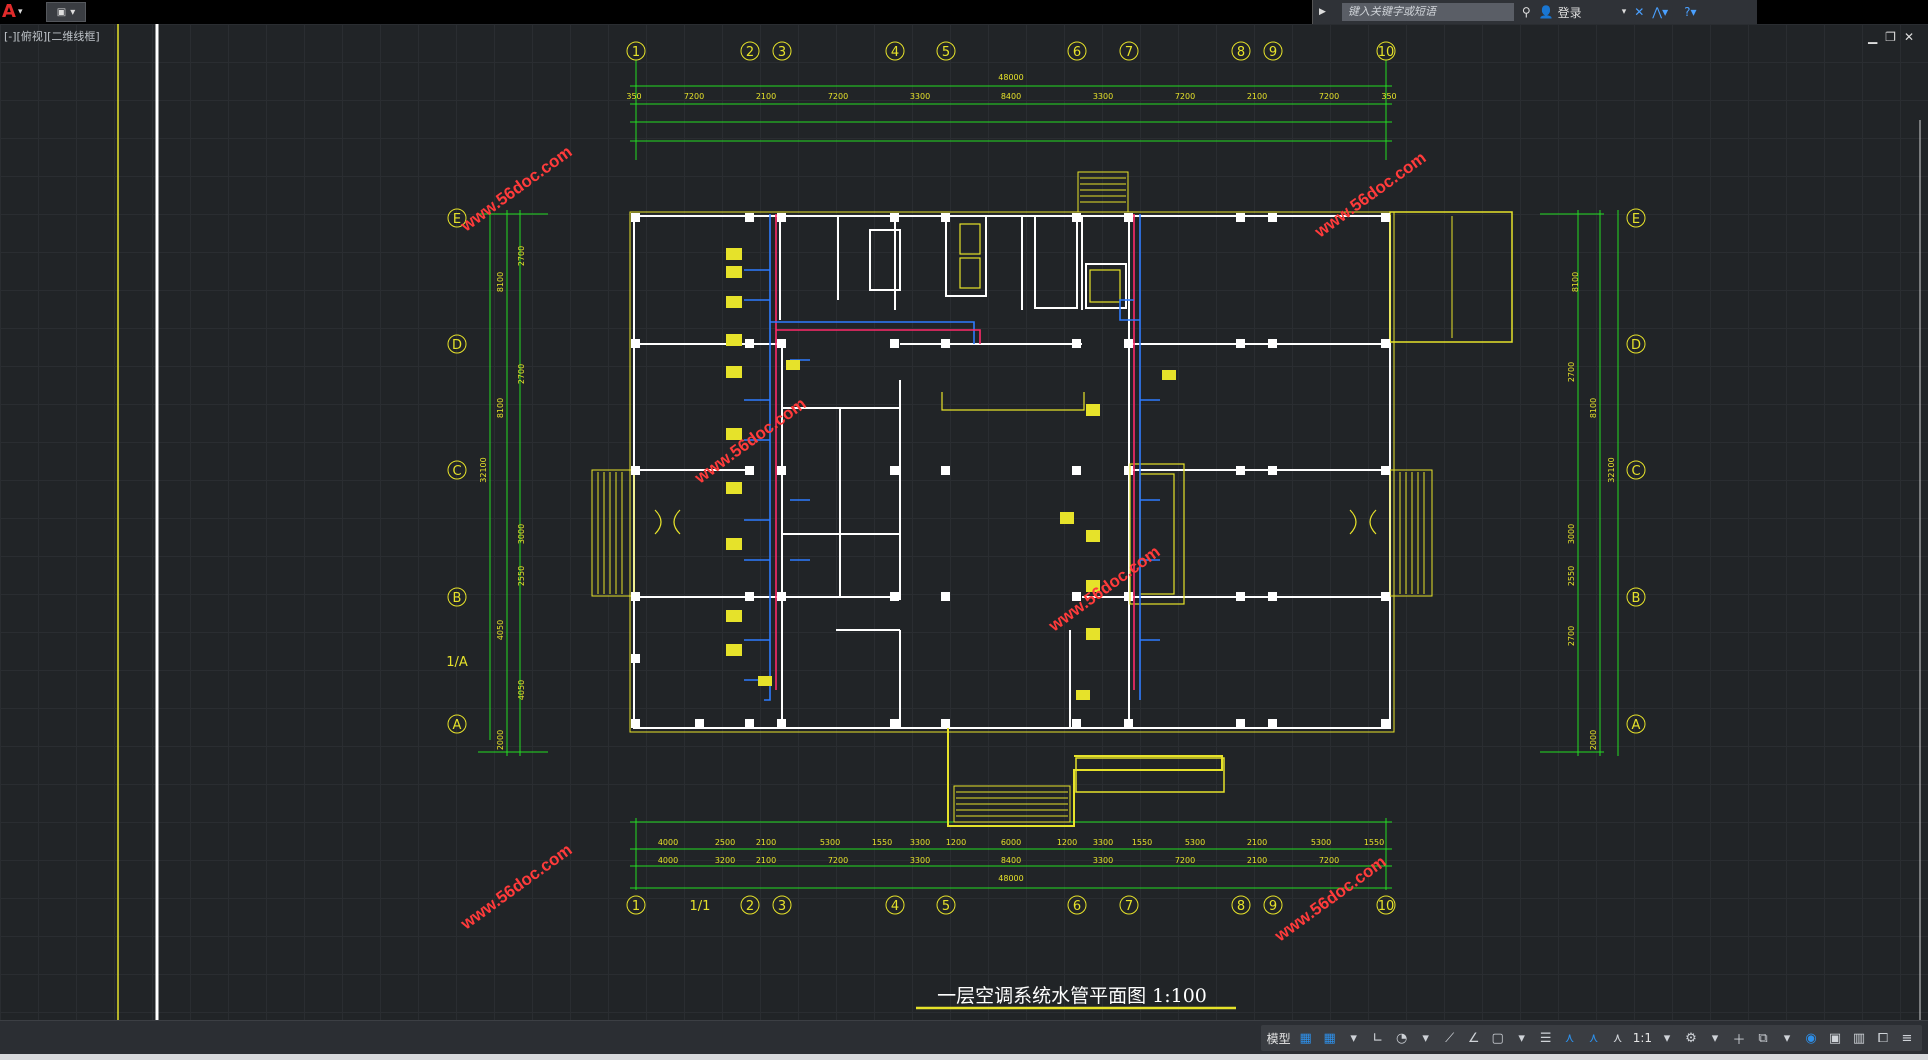 Image resolution: width=1928 pixels, height=1060 pixels. Describe the element at coordinates (952, 457) in the screenshot. I see `hvac-water-pipes` at that location.